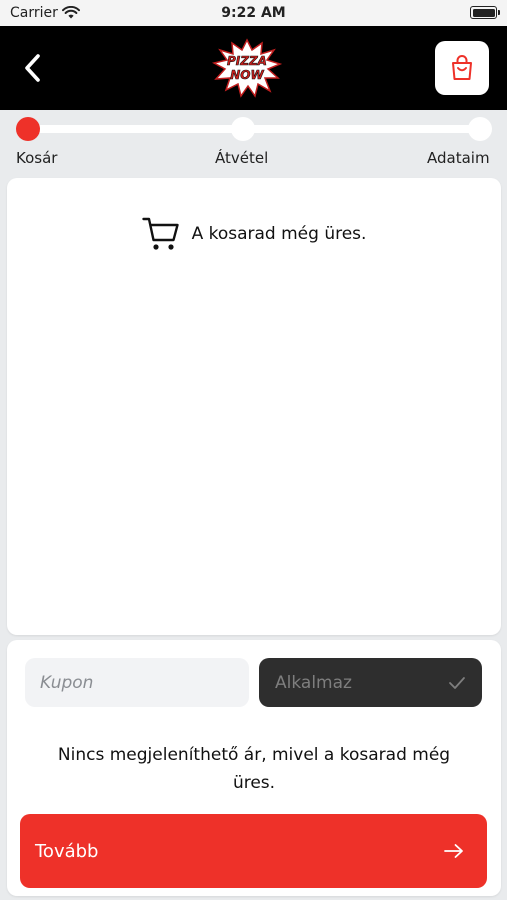 This screenshot has height=900, width=507. Describe the element at coordinates (37, 158) in the screenshot. I see `step-label-kosar: Kosár` at that location.